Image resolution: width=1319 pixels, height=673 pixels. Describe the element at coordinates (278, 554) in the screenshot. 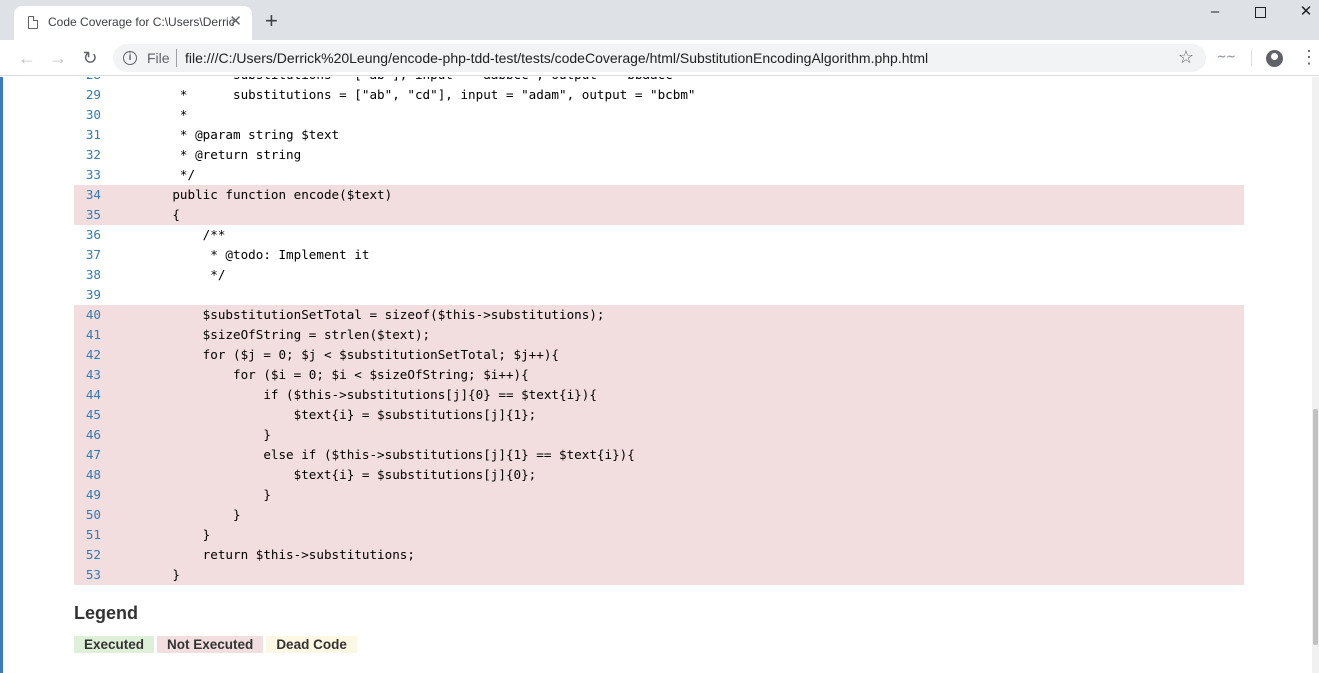

I see `code-text: return $this->substitutions;` at that location.